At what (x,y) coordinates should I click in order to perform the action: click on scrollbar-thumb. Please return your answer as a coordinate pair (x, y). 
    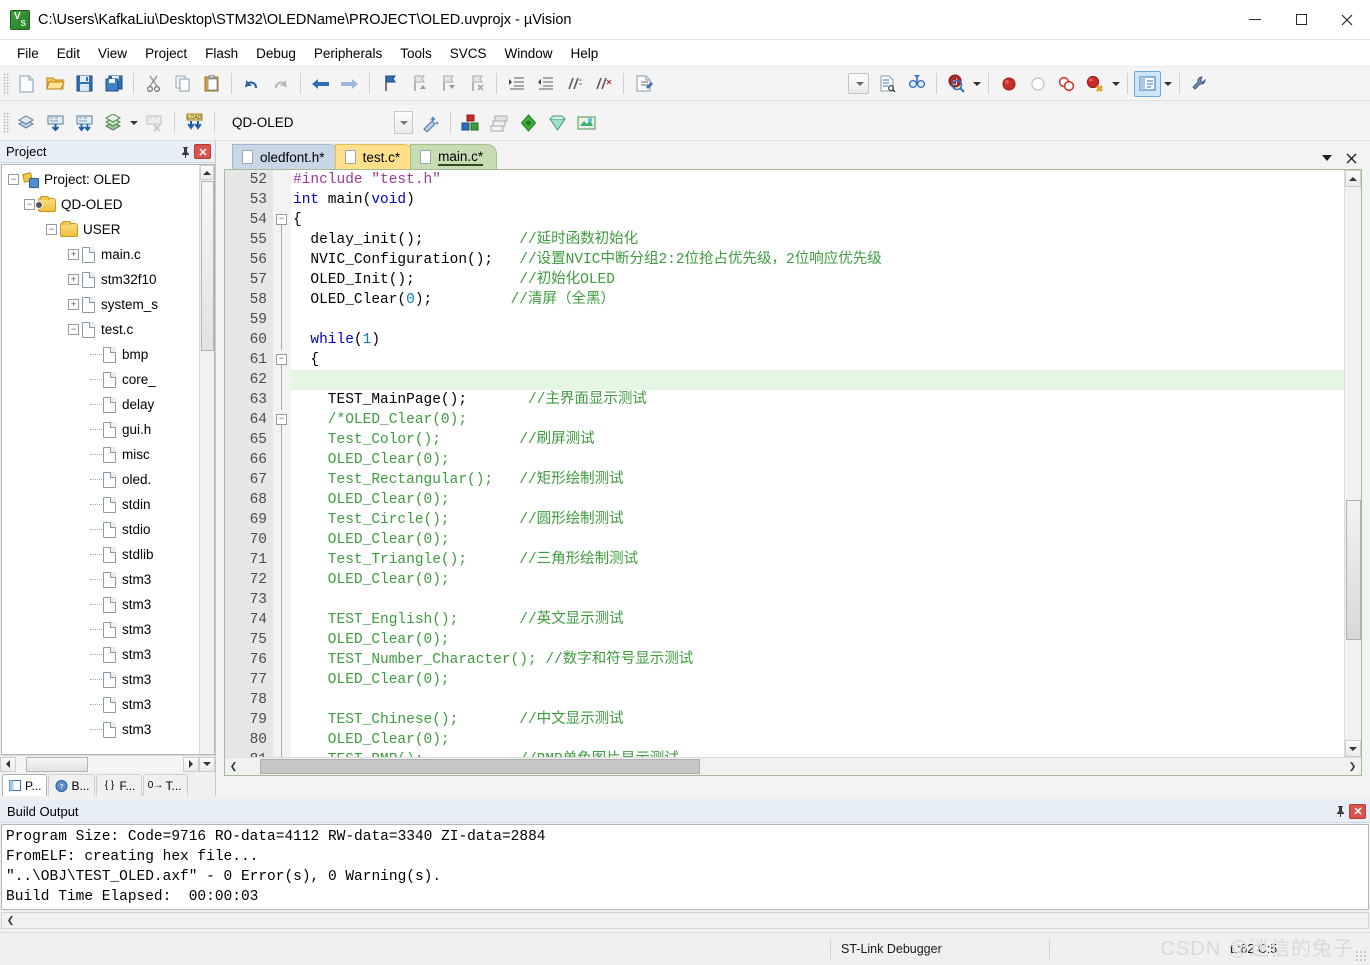
    Looking at the image, I should click on (480, 766).